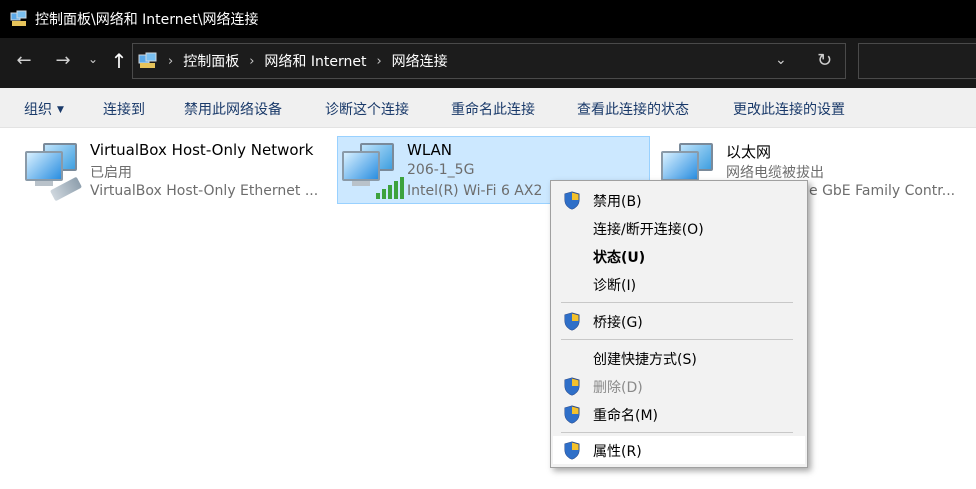 The image size is (976, 489). What do you see at coordinates (119, 61) in the screenshot?
I see `up-arrow-icon: ↑` at bounding box center [119, 61].